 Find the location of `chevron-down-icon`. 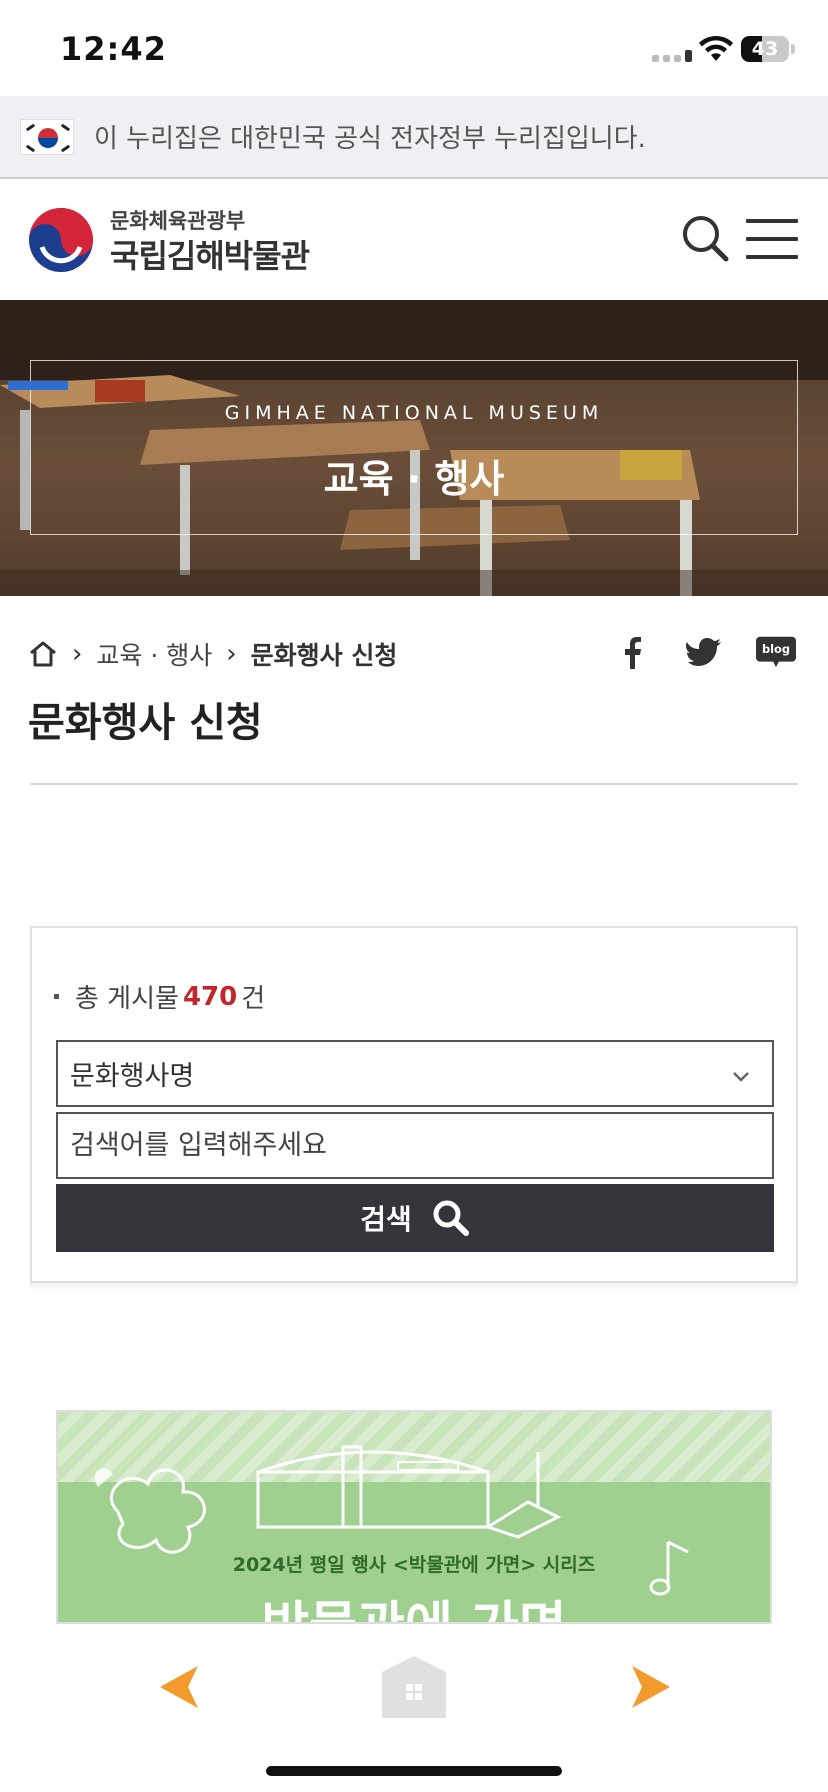

chevron-down-icon is located at coordinates (741, 1077).